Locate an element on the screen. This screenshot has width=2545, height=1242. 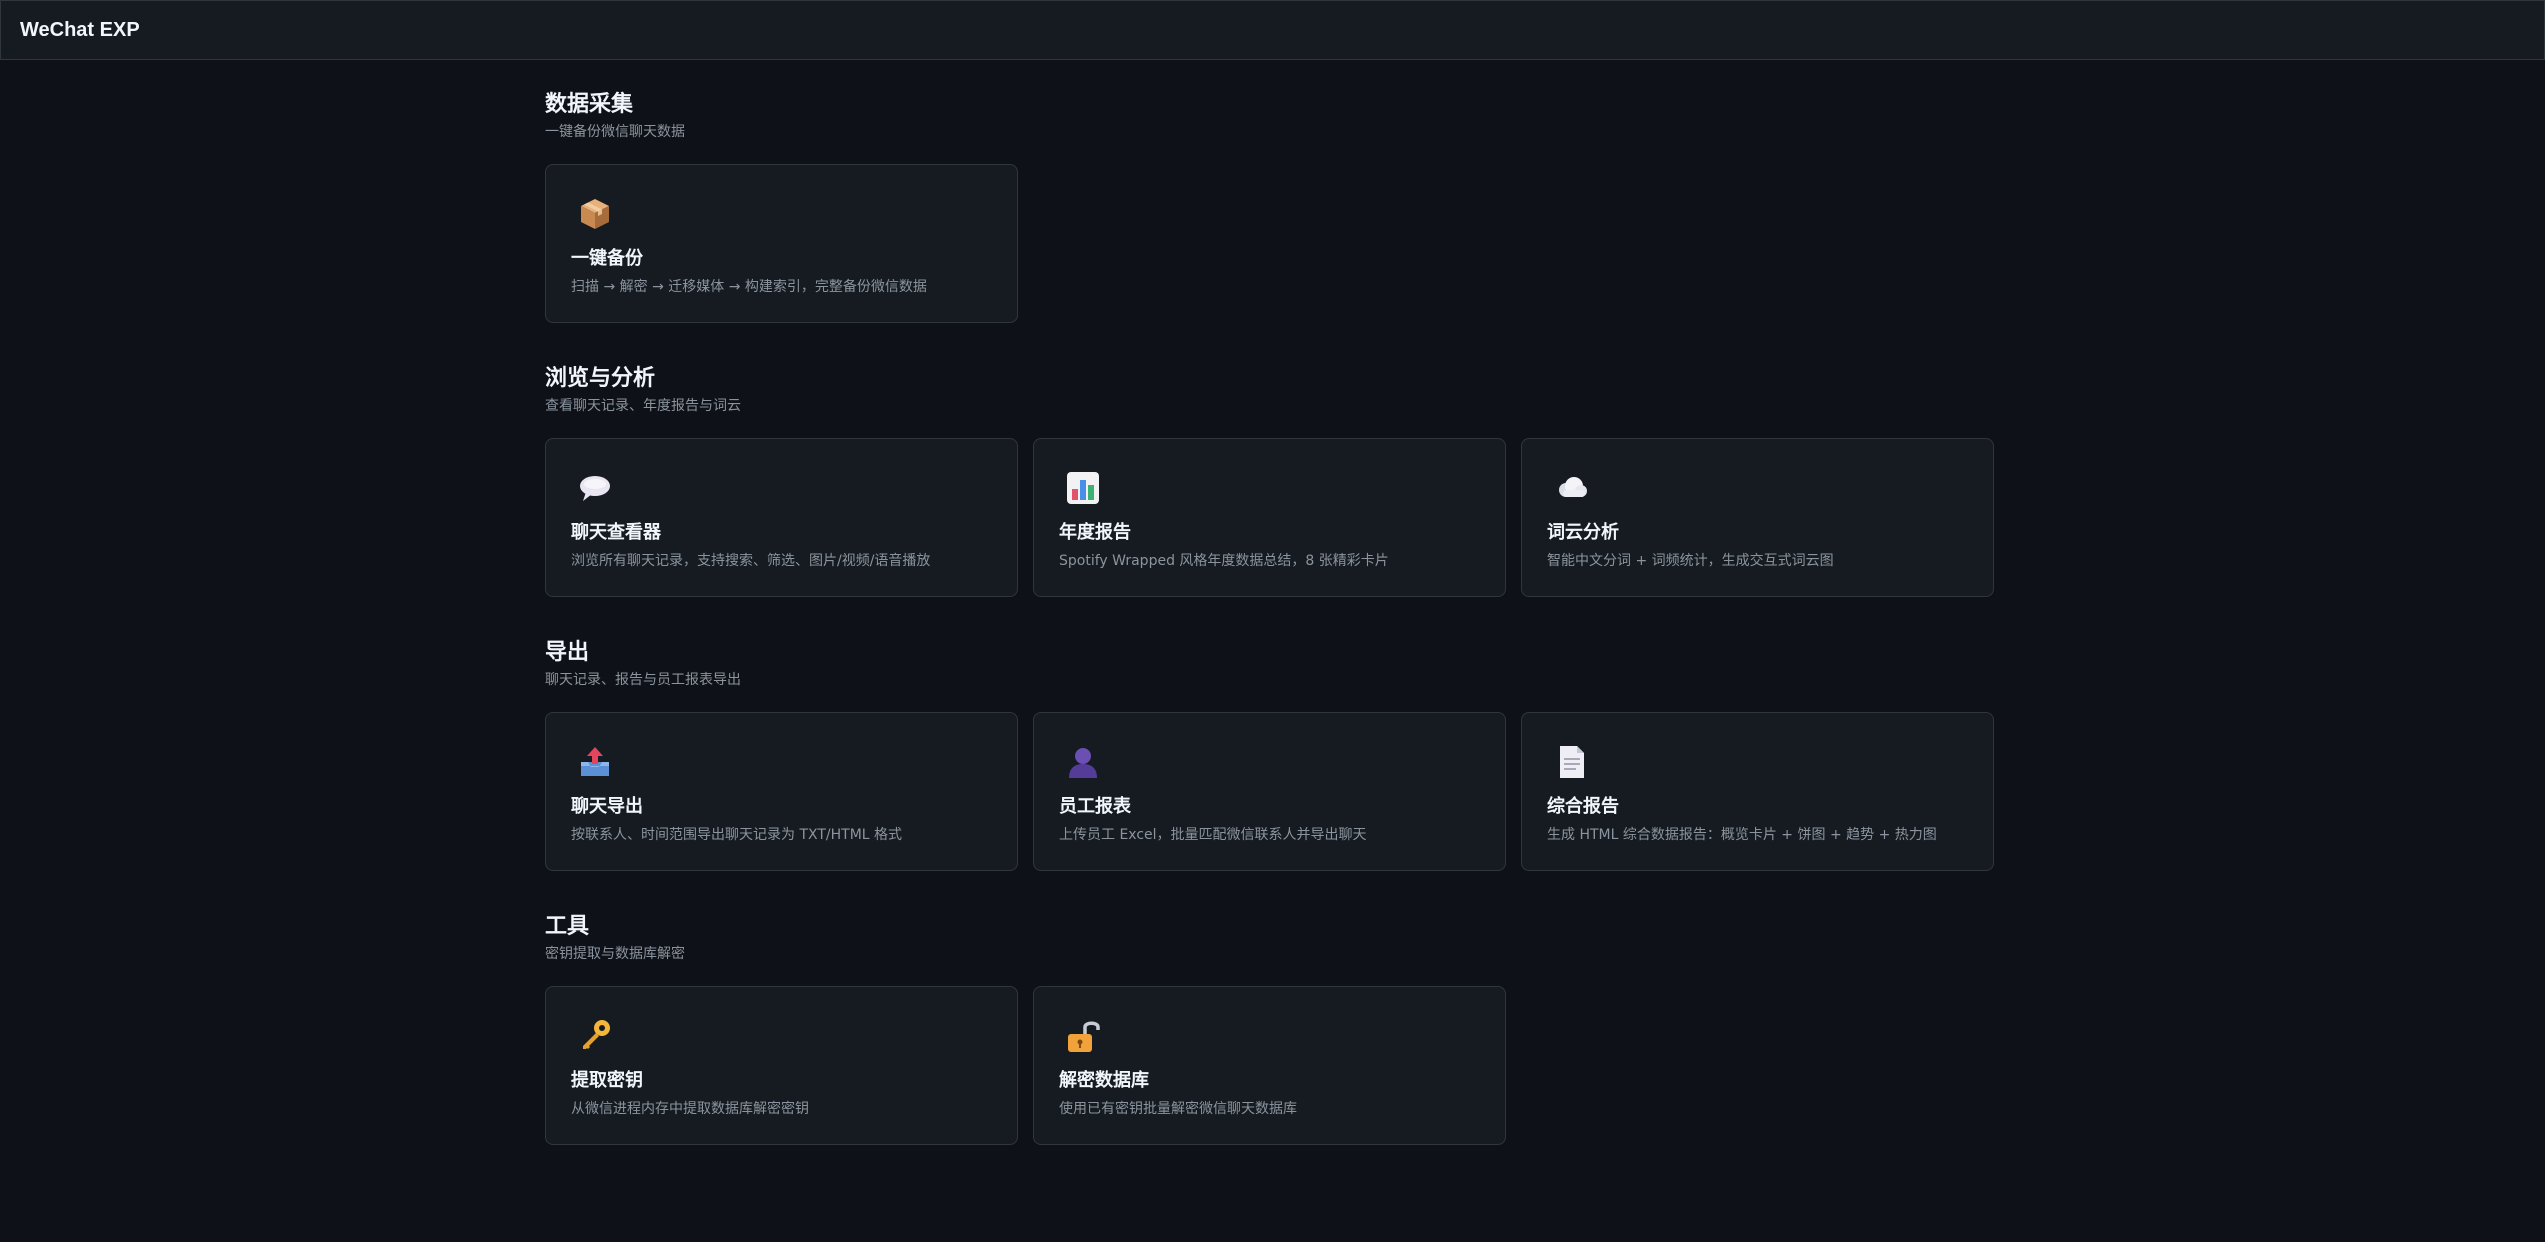
card-word-cloud: 词云分析 智能中文分词 + 词频统计，生成交互式词云图 is located at coordinates (1757, 517).